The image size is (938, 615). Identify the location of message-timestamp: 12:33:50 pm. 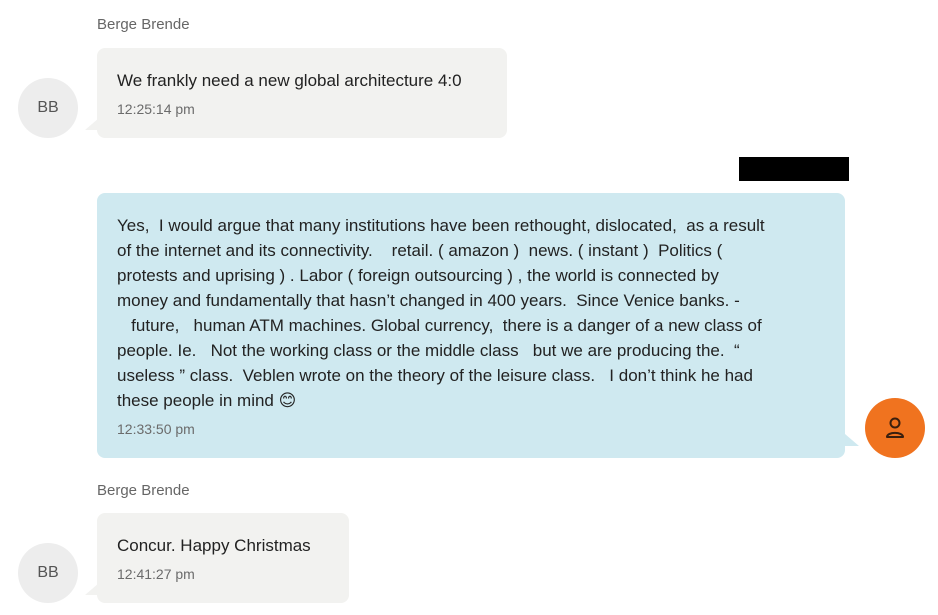
(156, 429).